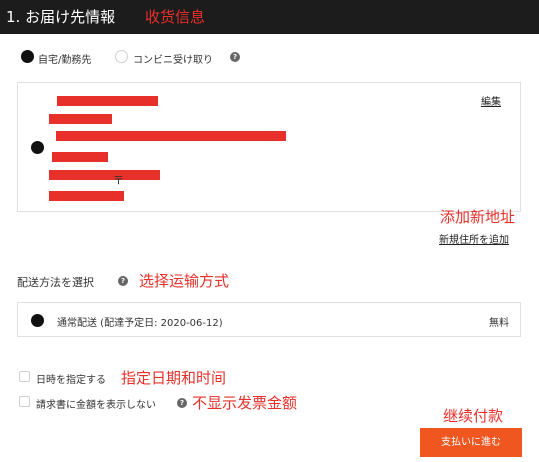 This screenshot has width=539, height=462. What do you see at coordinates (175, 17) in the screenshot?
I see `annotation-shipping-info: 收货信息` at bounding box center [175, 17].